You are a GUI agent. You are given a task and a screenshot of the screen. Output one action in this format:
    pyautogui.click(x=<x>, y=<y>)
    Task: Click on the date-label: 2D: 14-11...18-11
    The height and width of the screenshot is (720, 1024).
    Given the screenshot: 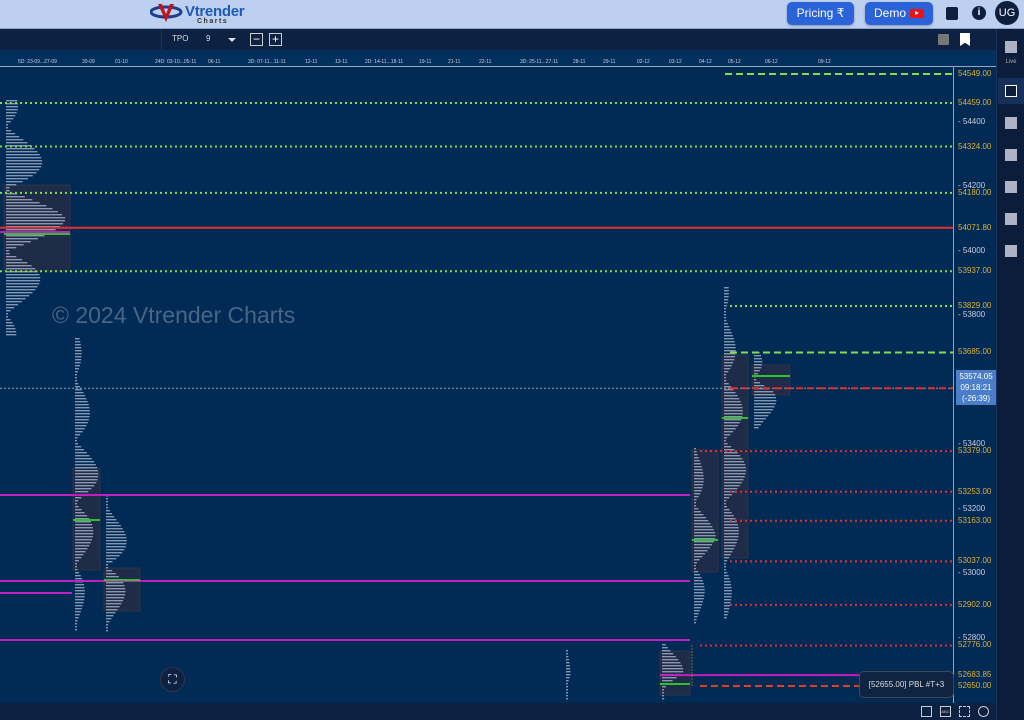 What is the action you would take?
    pyautogui.click(x=384, y=62)
    